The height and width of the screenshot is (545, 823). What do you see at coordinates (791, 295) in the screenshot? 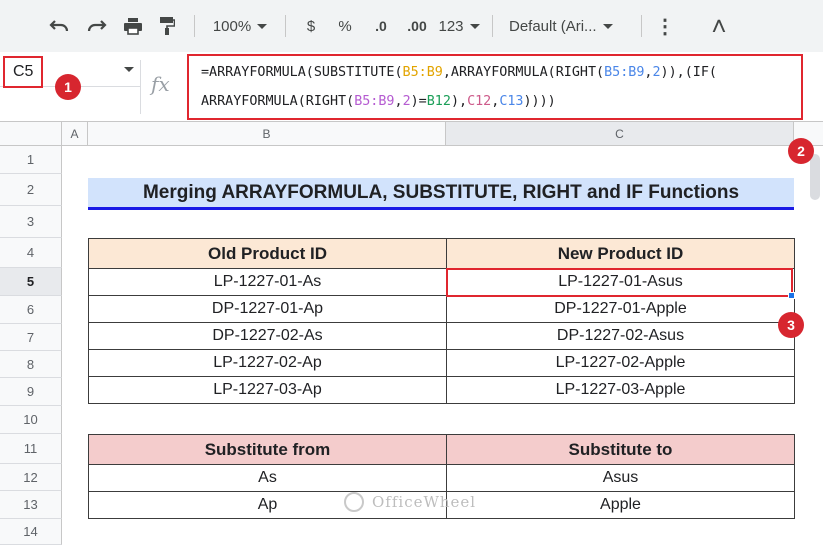
I see `fill-handle` at bounding box center [791, 295].